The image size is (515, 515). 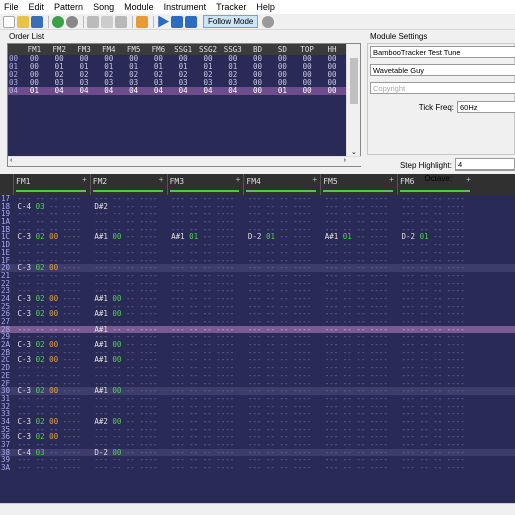 What do you see at coordinates (37, 7) in the screenshot?
I see `menu-item-edit: Edit` at bounding box center [37, 7].